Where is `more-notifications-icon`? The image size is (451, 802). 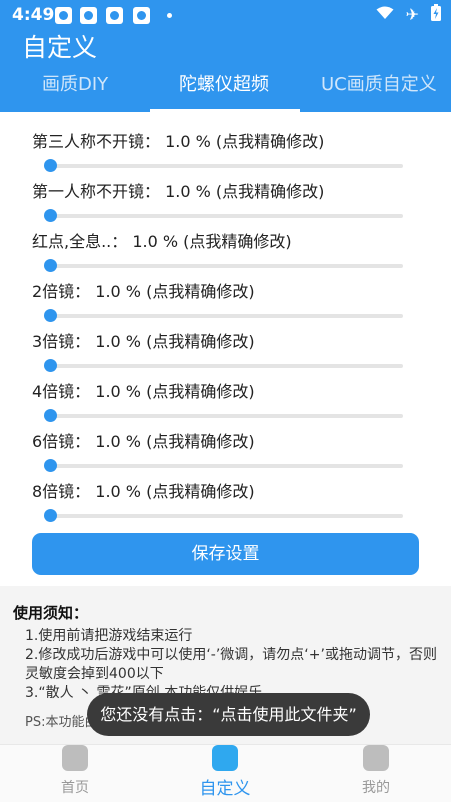 more-notifications-icon is located at coordinates (169, 15).